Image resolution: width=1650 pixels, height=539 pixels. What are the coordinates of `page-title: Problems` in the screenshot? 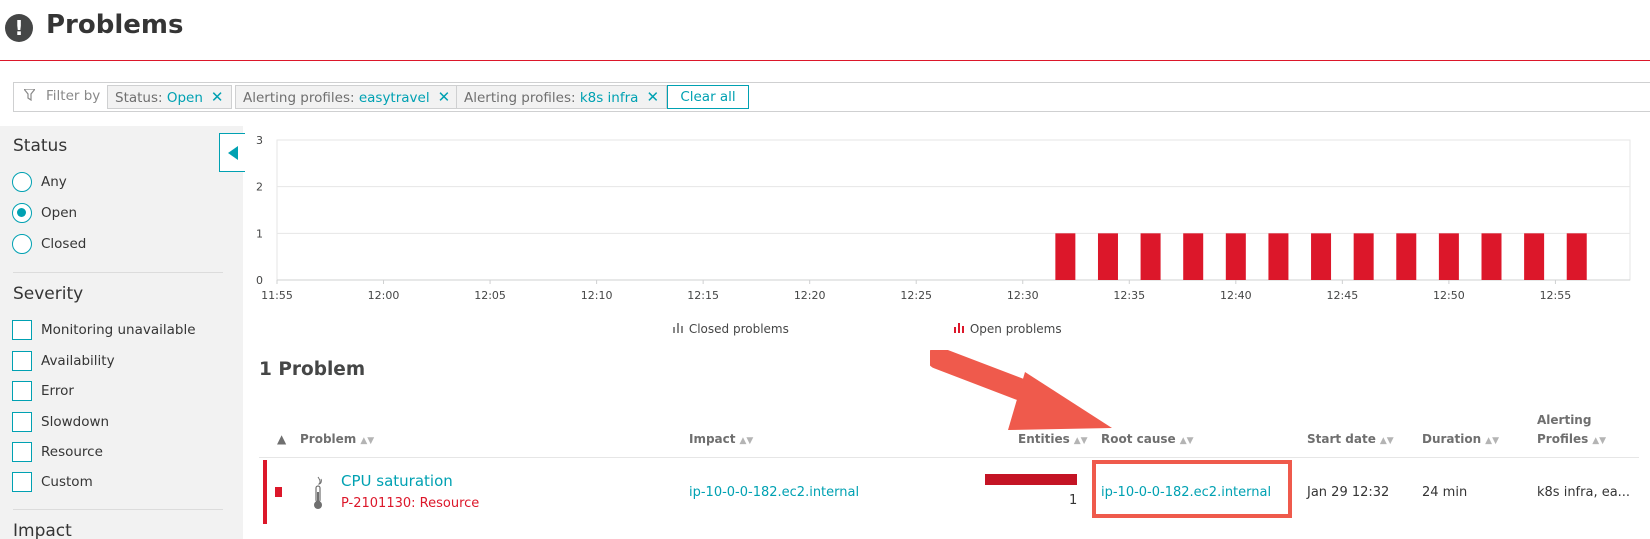 It's located at (115, 25).